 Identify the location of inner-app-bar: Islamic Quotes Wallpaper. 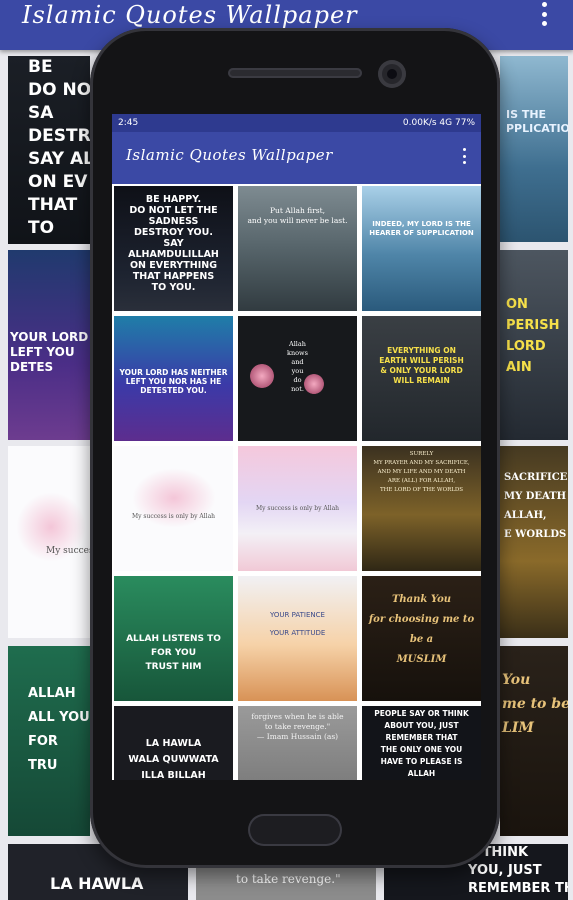
(296, 158).